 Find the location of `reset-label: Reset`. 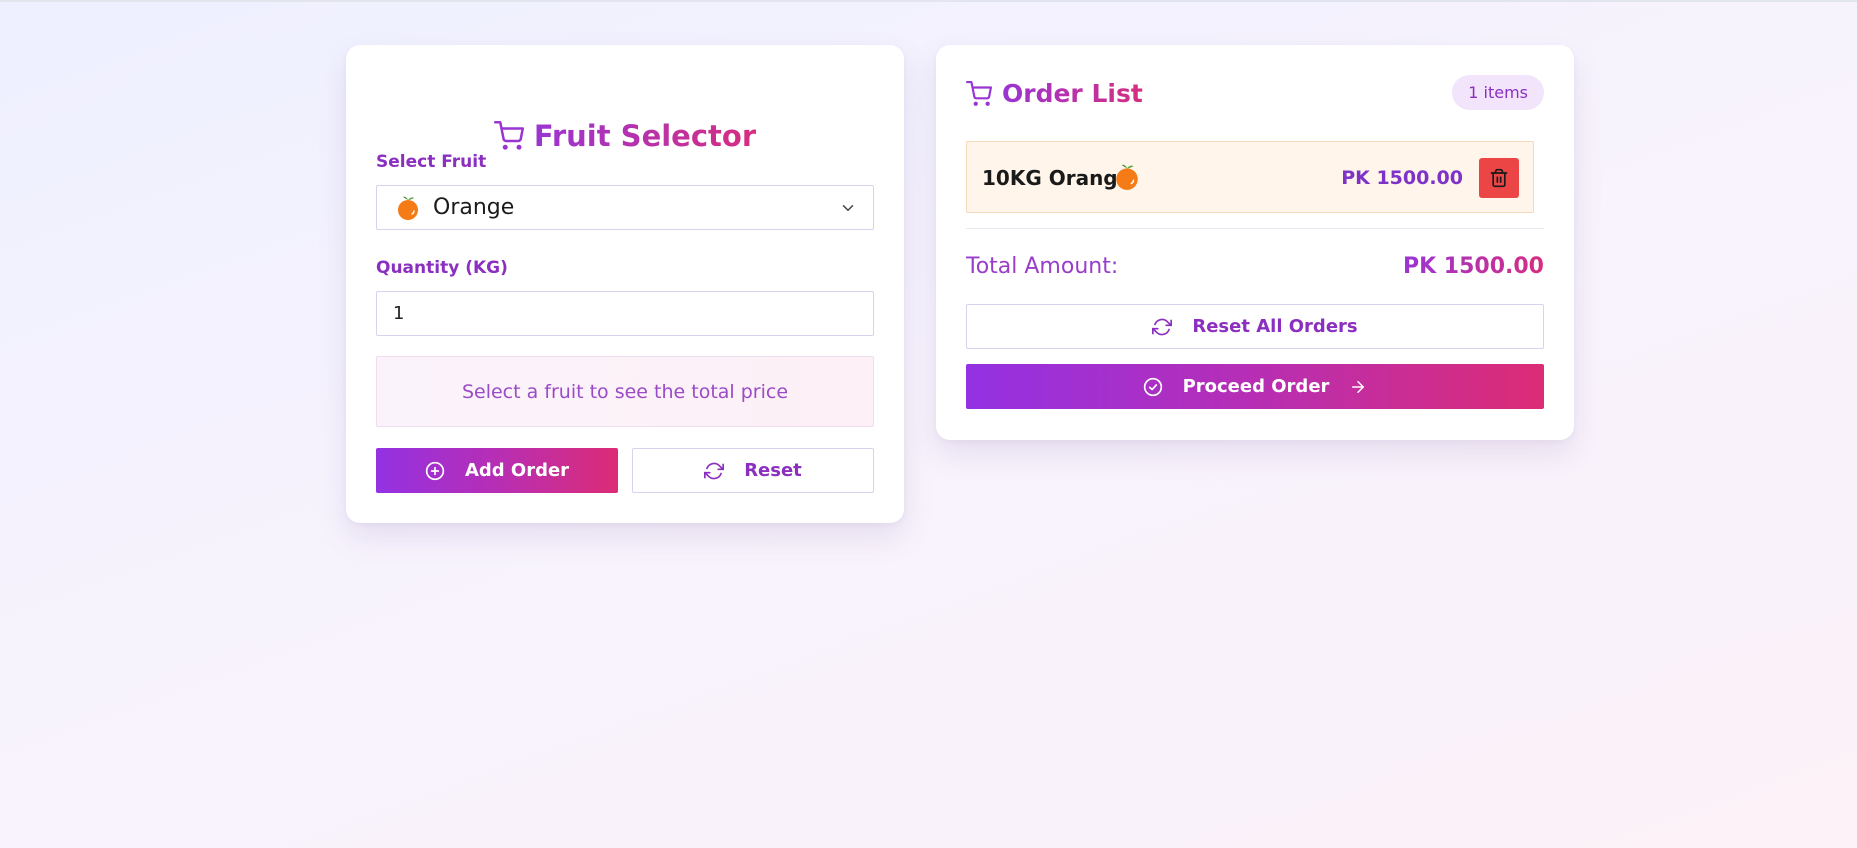

reset-label: Reset is located at coordinates (773, 470).